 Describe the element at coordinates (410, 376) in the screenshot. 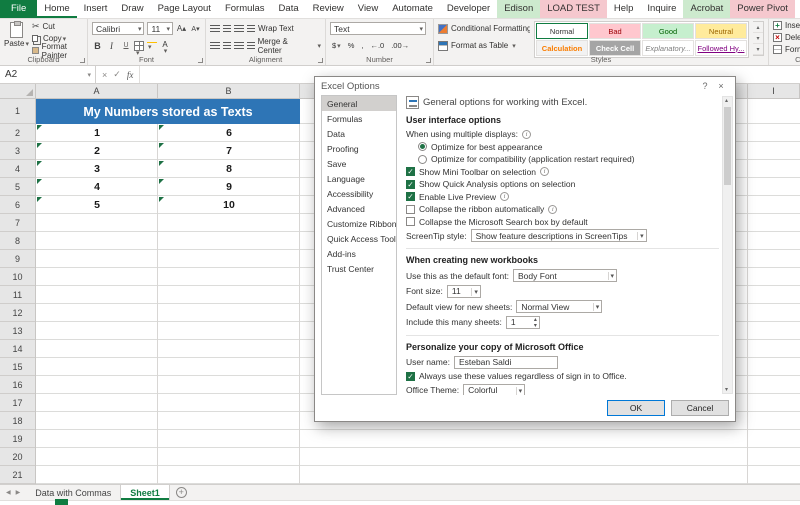

I see `checkbox-always-use-values` at that location.